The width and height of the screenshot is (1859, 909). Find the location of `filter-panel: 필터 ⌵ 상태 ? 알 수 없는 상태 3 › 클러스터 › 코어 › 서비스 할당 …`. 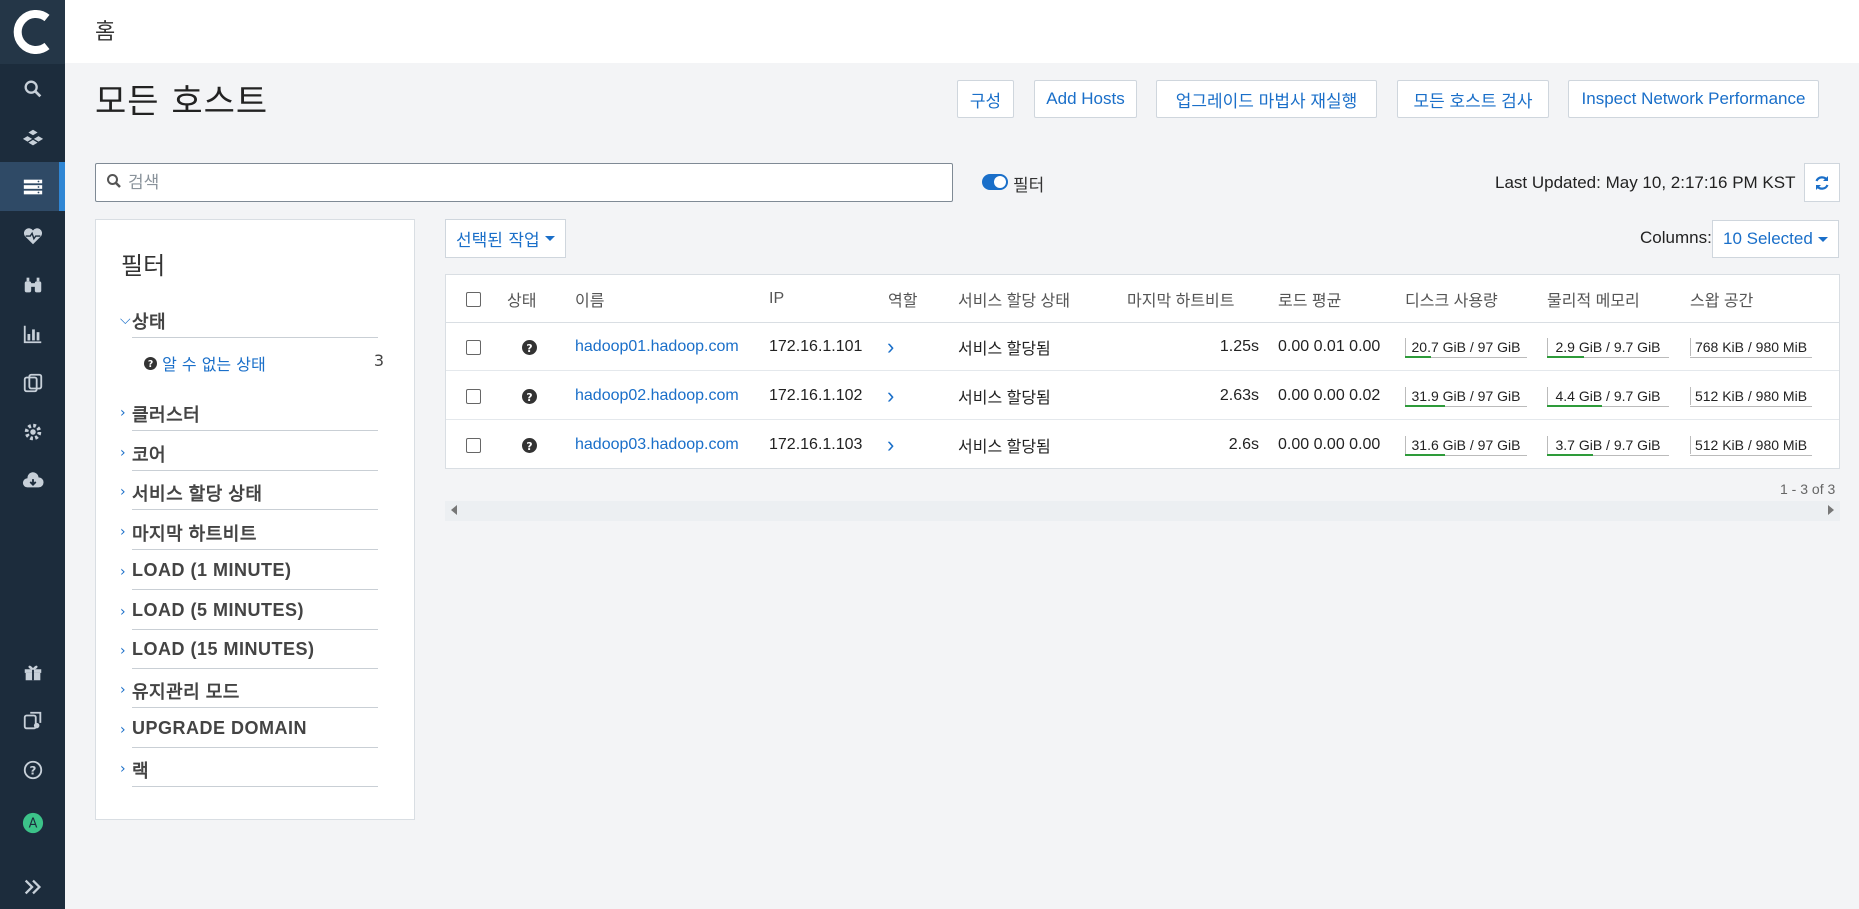

filter-panel: 필터 ⌵ 상태 ? 알 수 없는 상태 3 › 클러스터 › 코어 › 서비스 할당 … is located at coordinates (255, 519).